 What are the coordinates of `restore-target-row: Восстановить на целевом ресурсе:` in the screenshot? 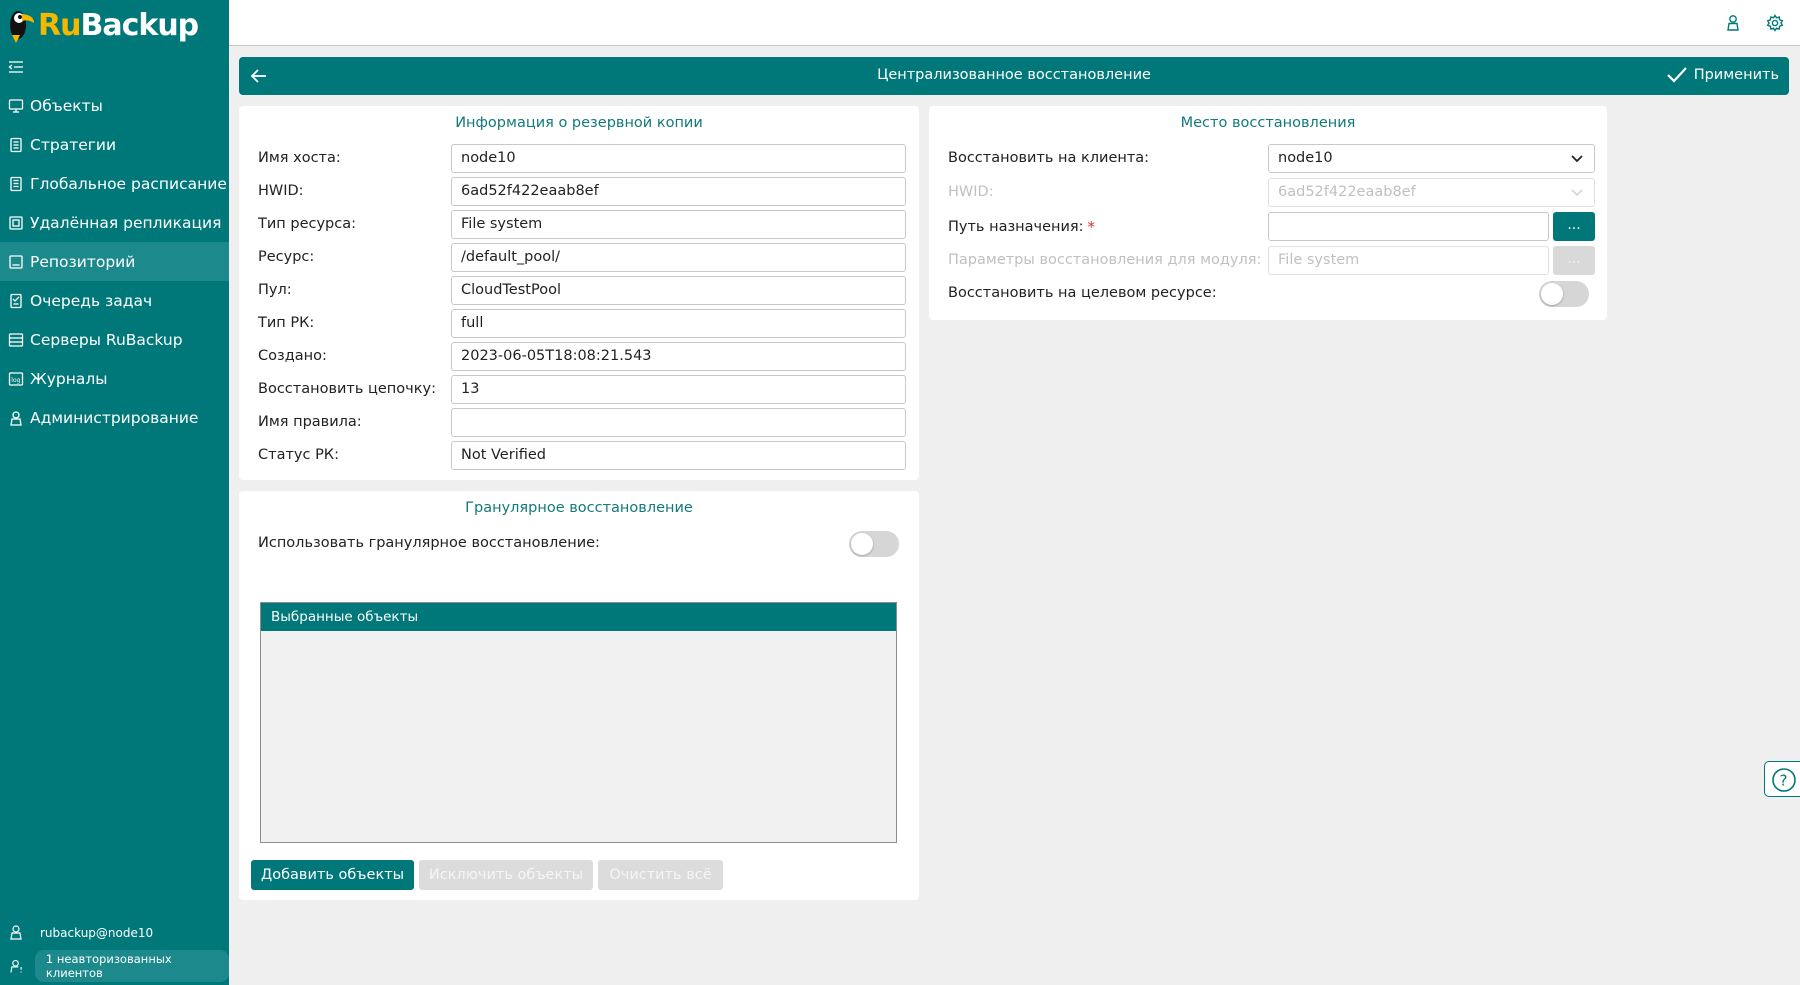 It's located at (1082, 293).